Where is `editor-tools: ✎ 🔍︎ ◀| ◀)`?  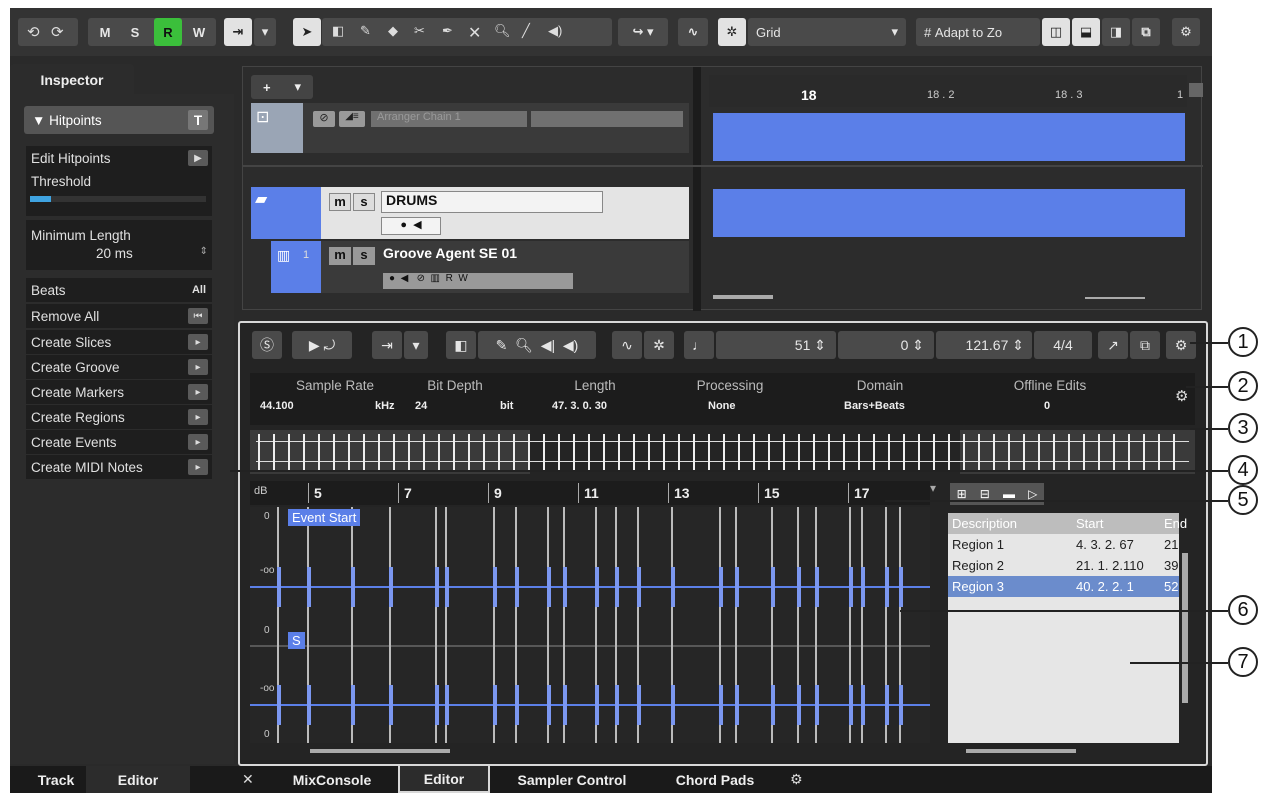
editor-tools: ✎ 🔍︎ ◀| ◀) is located at coordinates (537, 345).